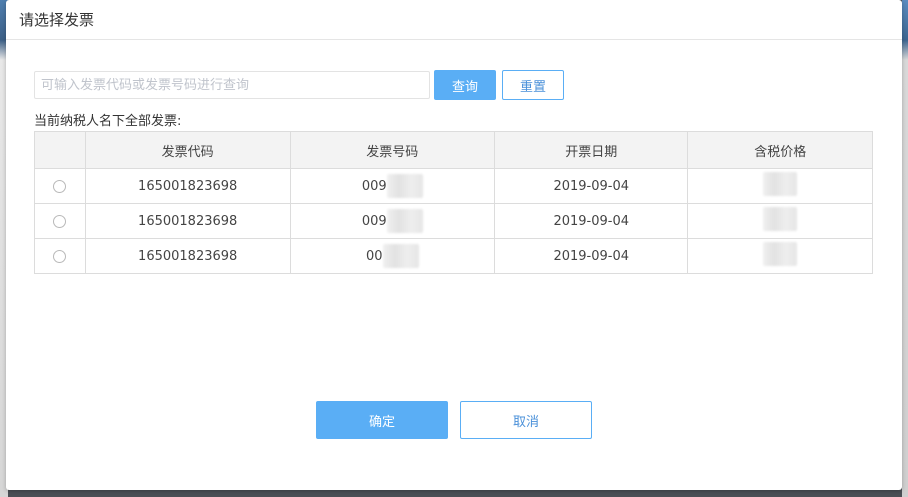 This screenshot has width=908, height=497. I want to click on dialog-footer: 确定 取消, so click(454, 420).